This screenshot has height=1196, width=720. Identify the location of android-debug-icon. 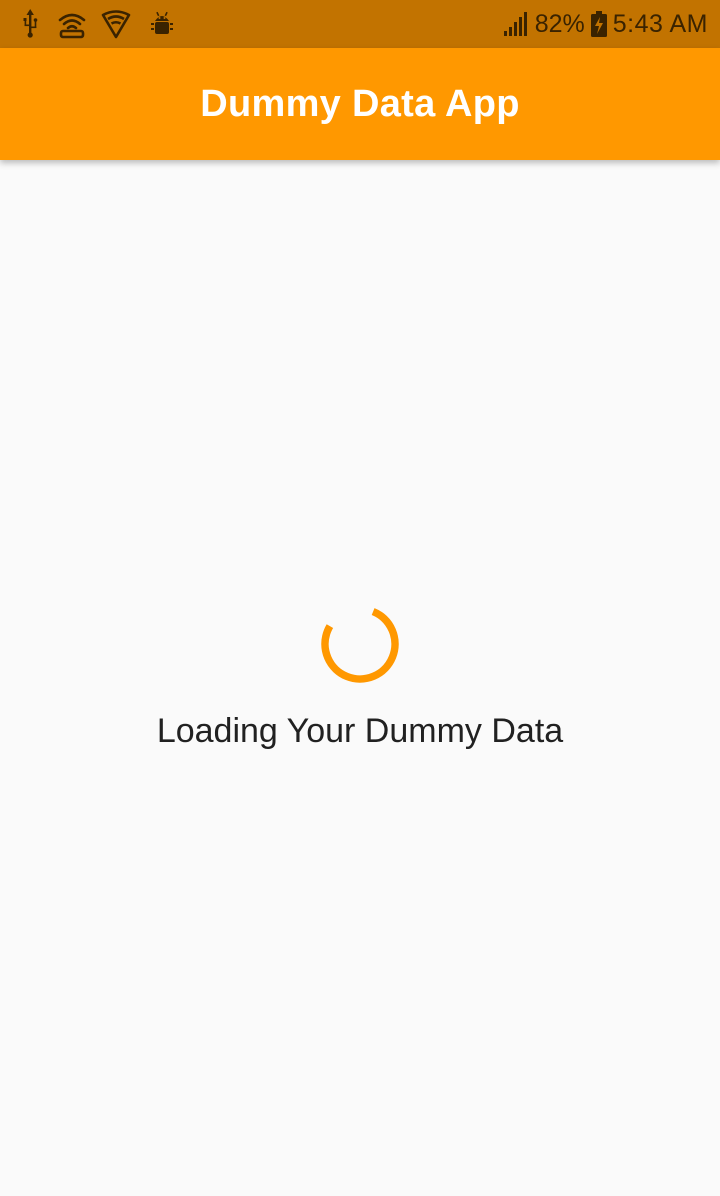
(162, 22).